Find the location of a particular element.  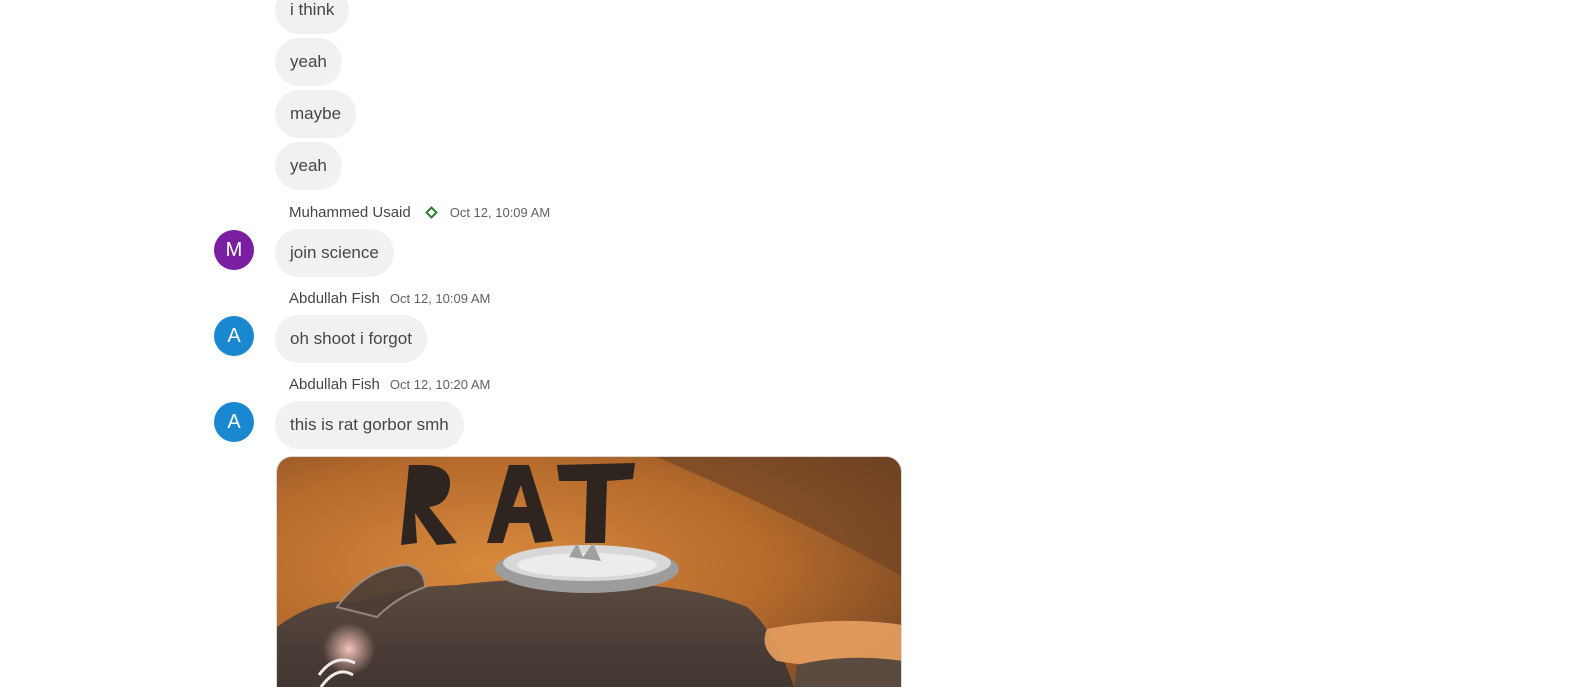

message-bubble: i think is located at coordinates (312, 17).